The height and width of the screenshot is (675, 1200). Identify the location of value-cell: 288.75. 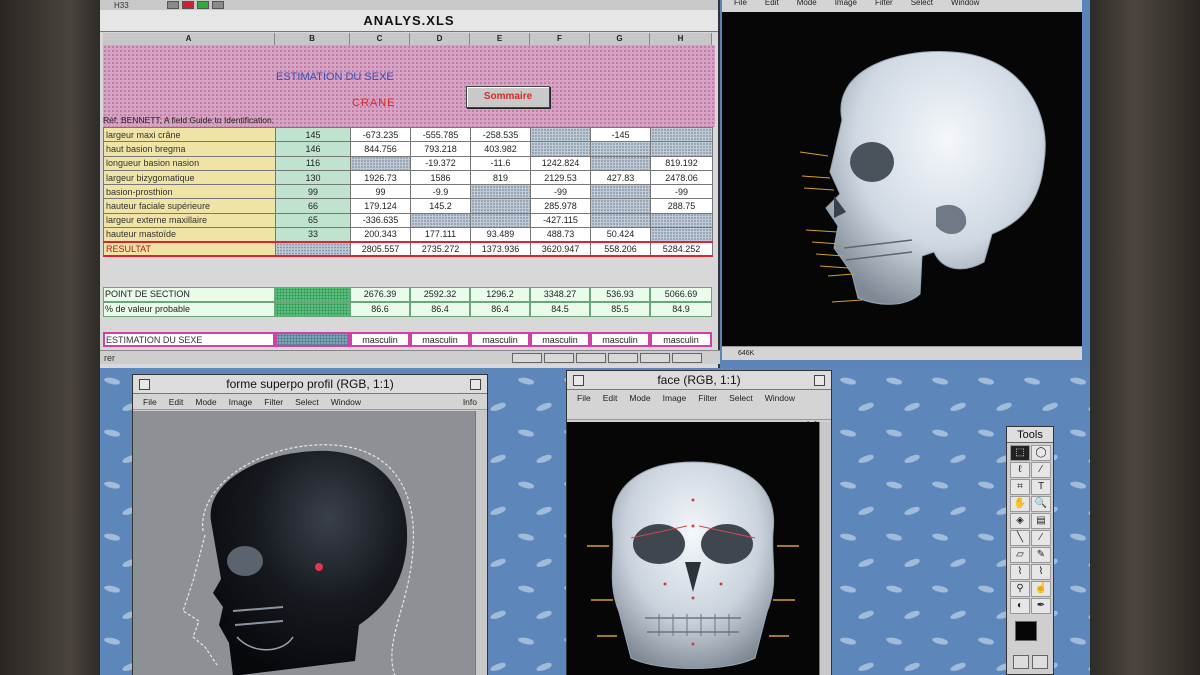
(681, 206).